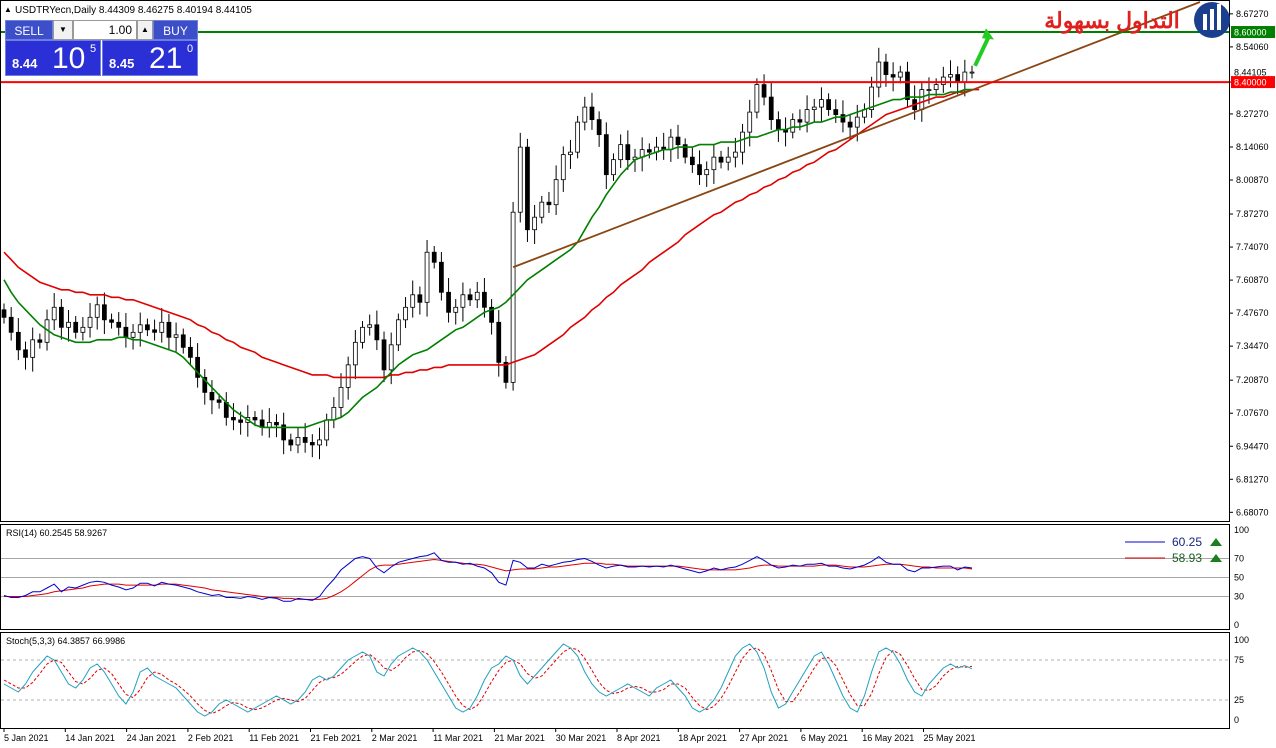  I want to click on date-tick-label: 2 Mar 2021, so click(395, 738).